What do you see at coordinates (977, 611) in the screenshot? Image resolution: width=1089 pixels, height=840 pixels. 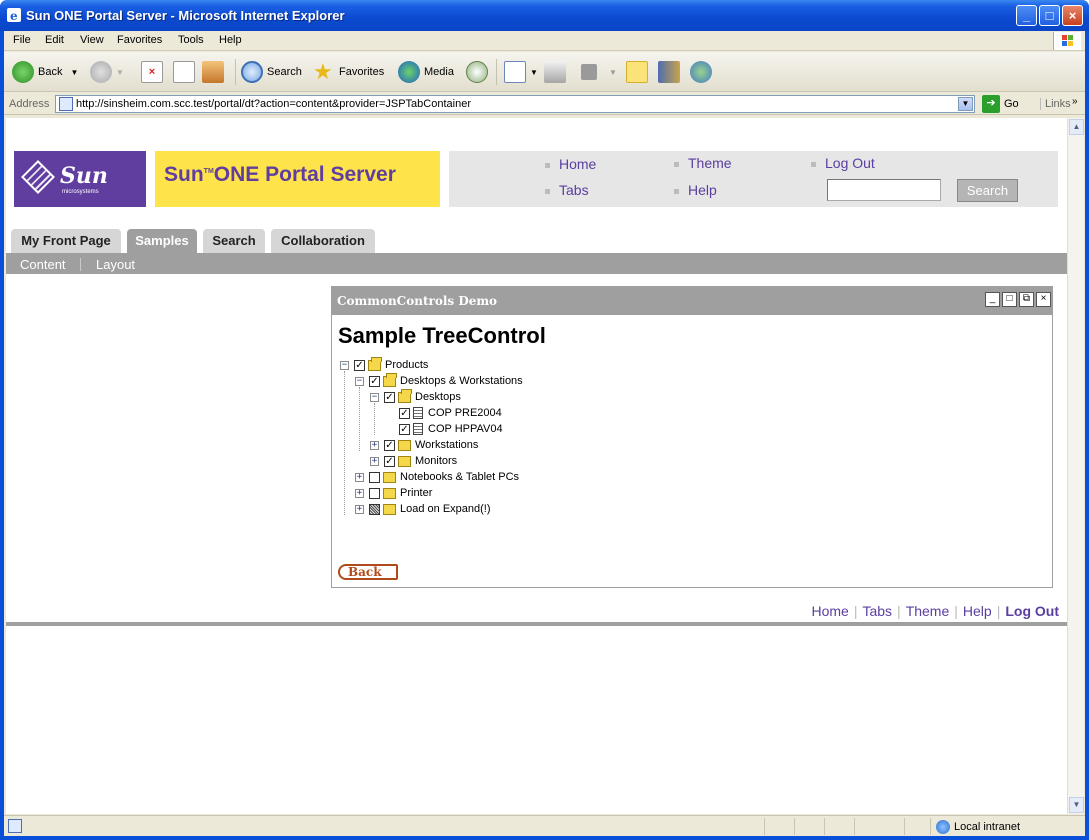 I see `footer-help-link: Help` at bounding box center [977, 611].